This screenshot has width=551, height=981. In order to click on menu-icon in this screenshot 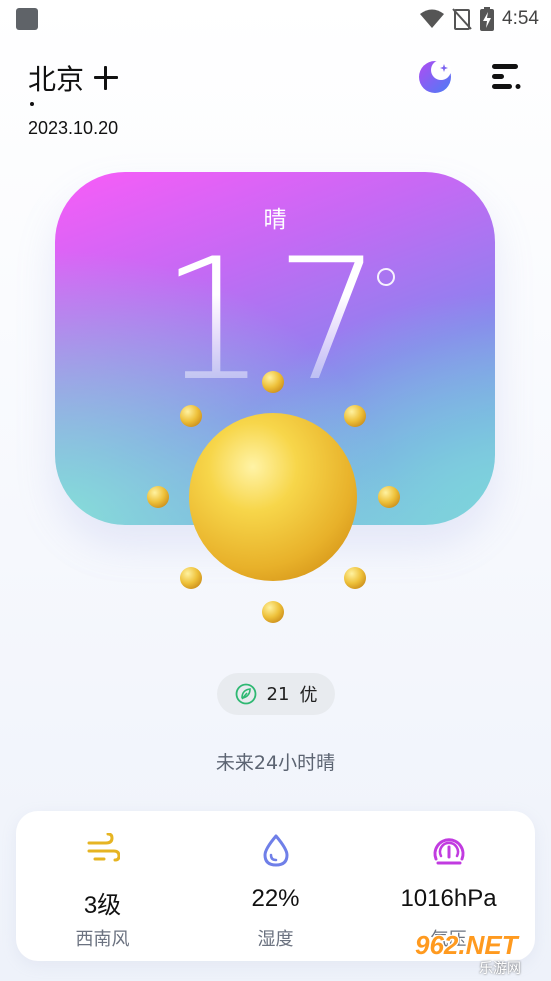, I will do `click(506, 76)`.